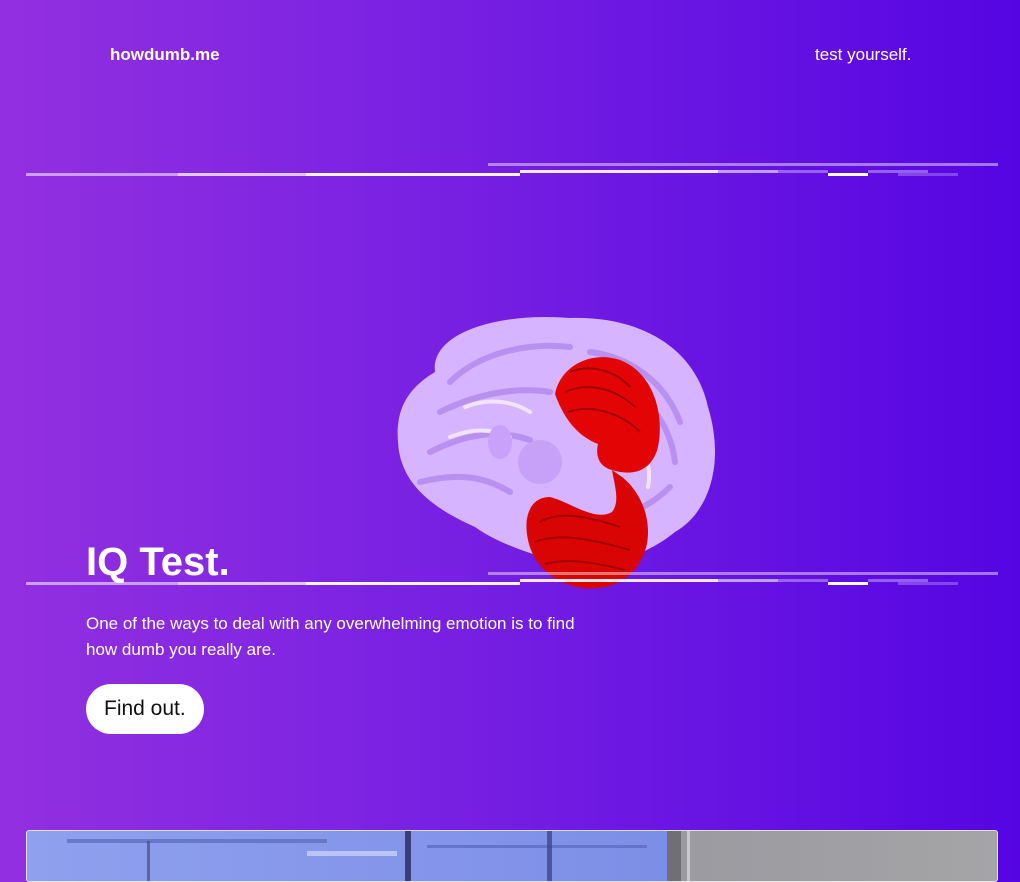 The image size is (1020, 882). Describe the element at coordinates (145, 709) in the screenshot. I see `find-out-button: Find out.` at that location.